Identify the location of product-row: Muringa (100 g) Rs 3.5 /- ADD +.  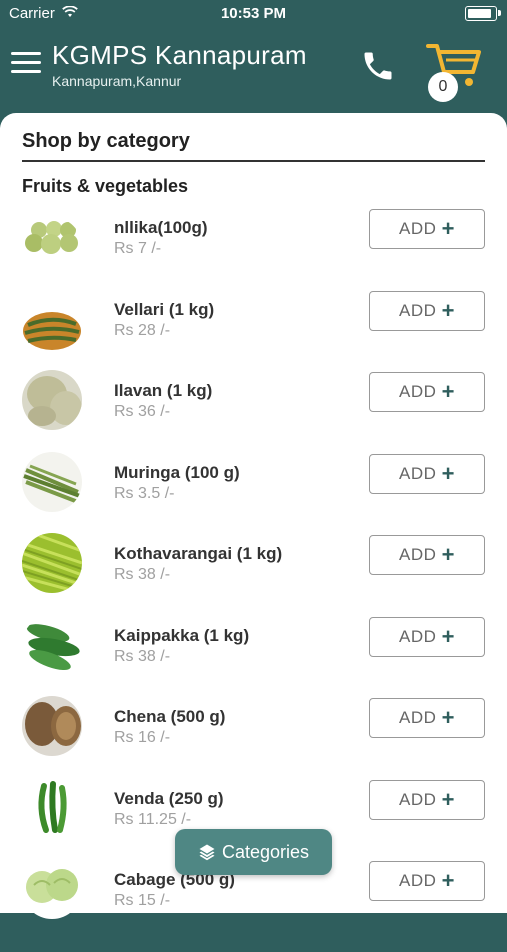
(253, 498).